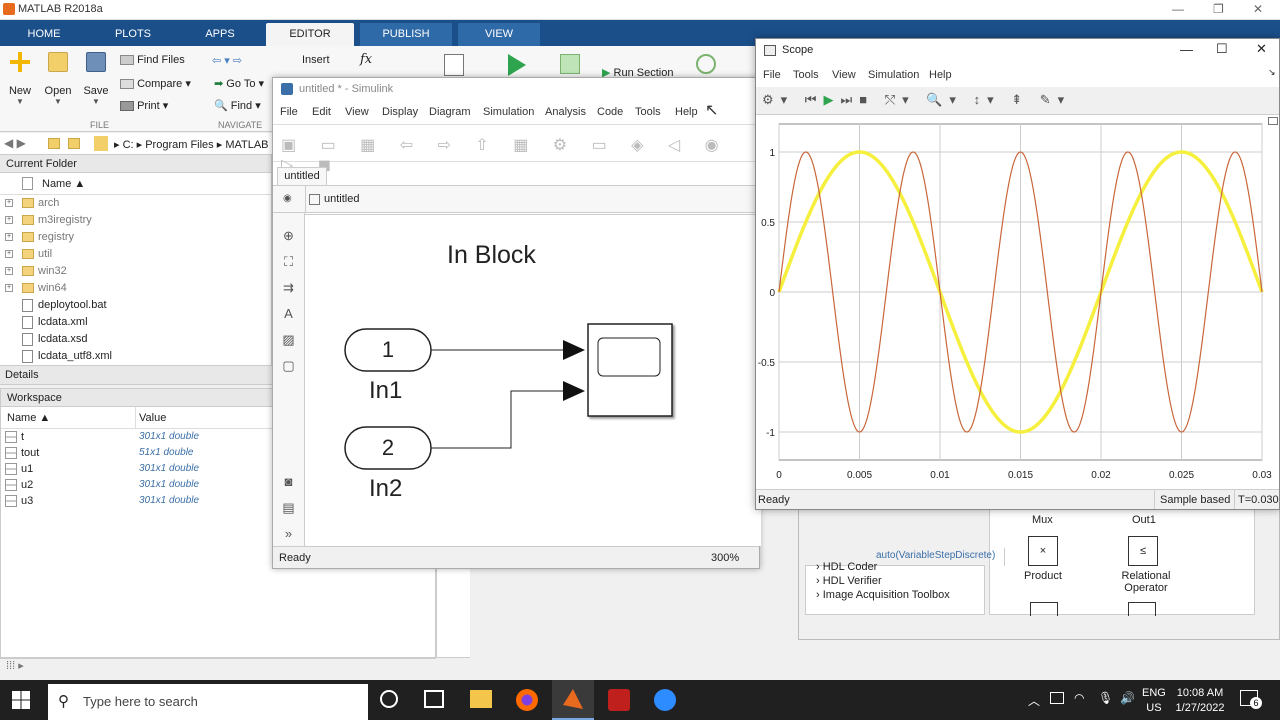 The image size is (1280, 720). Describe the element at coordinates (135, 184) in the screenshot. I see `folder-col-header: Name ▲` at that location.